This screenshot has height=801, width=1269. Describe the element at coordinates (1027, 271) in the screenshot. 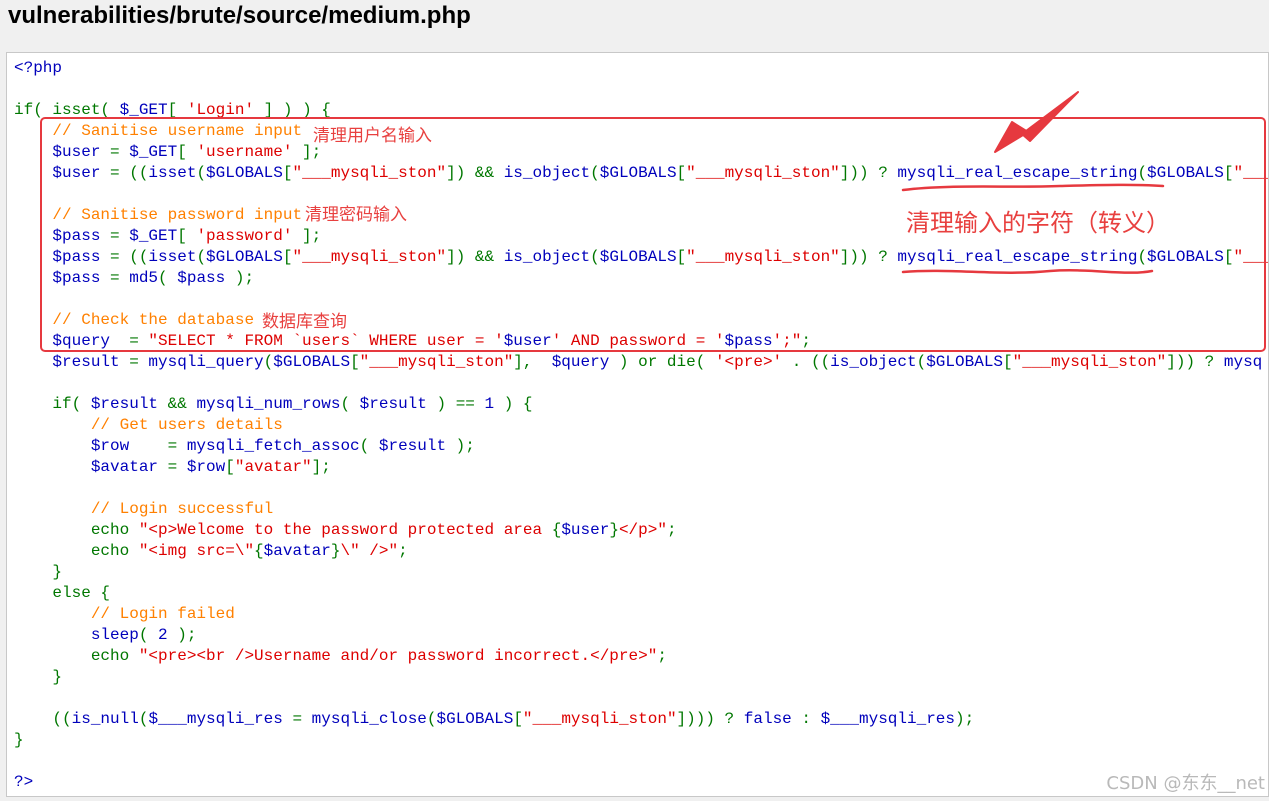

I see `underline-password-escape` at that location.